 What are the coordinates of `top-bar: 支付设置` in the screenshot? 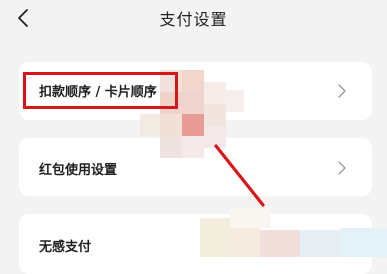 It's located at (193, 19).